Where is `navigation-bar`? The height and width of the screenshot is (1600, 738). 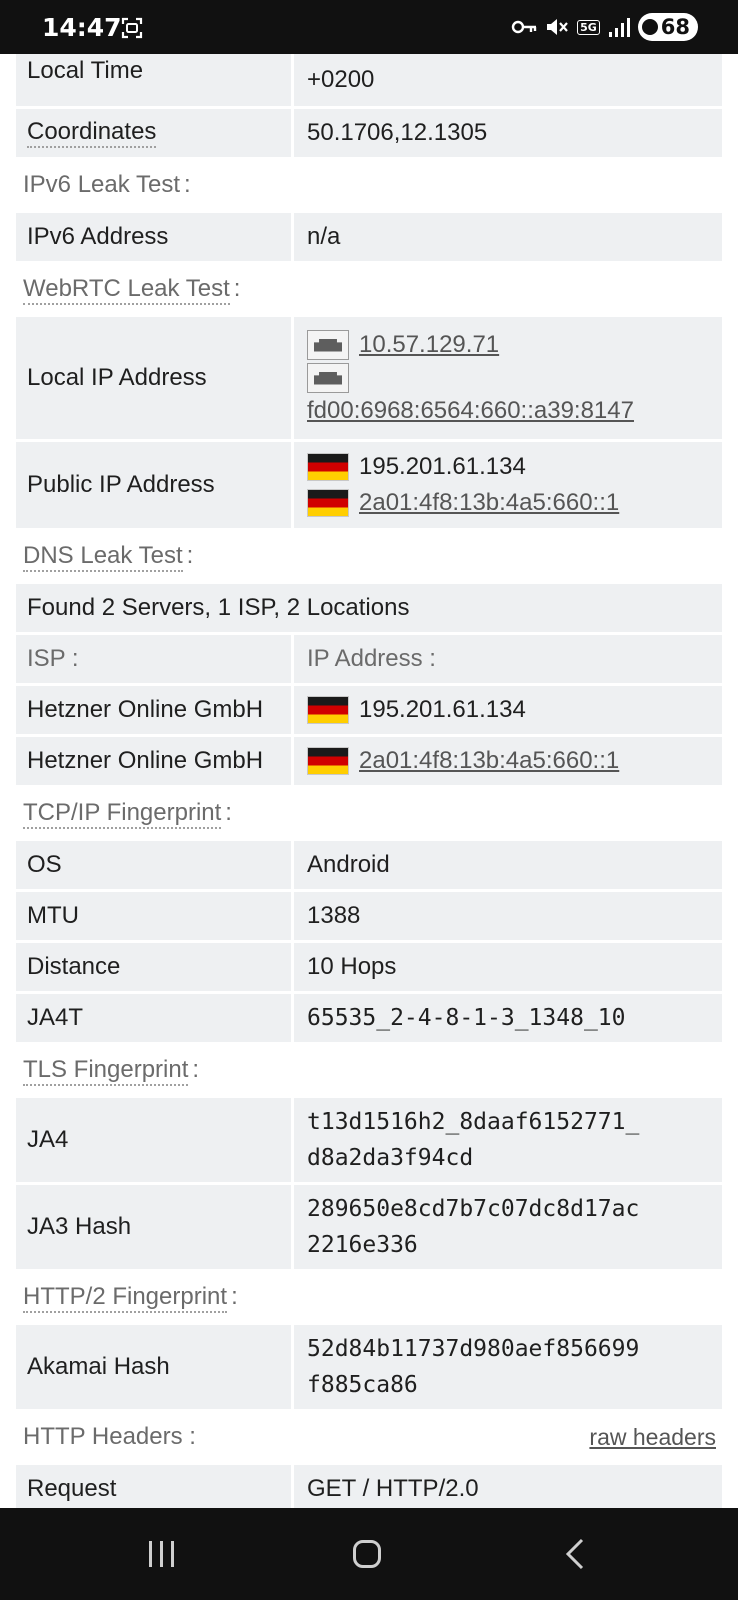
navigation-bar is located at coordinates (369, 1554).